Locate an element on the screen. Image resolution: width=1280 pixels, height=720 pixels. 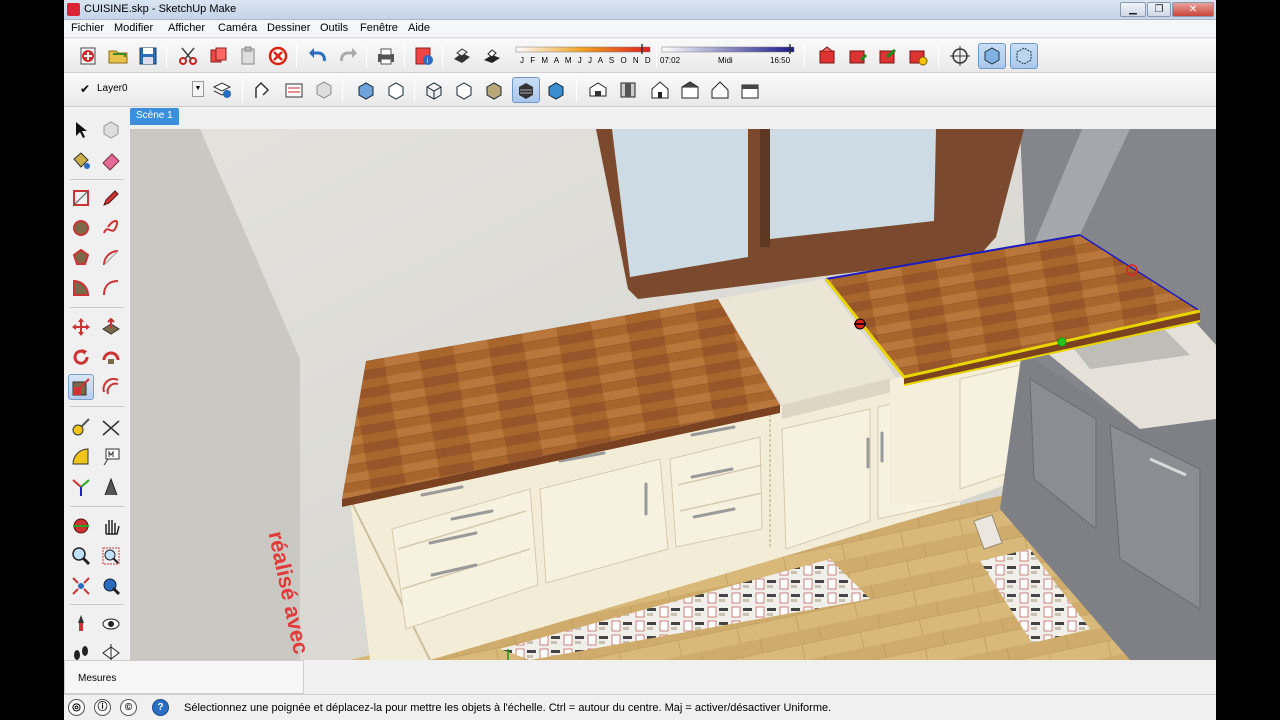
menu-dessiner: Dessiner is located at coordinates (288, 28).